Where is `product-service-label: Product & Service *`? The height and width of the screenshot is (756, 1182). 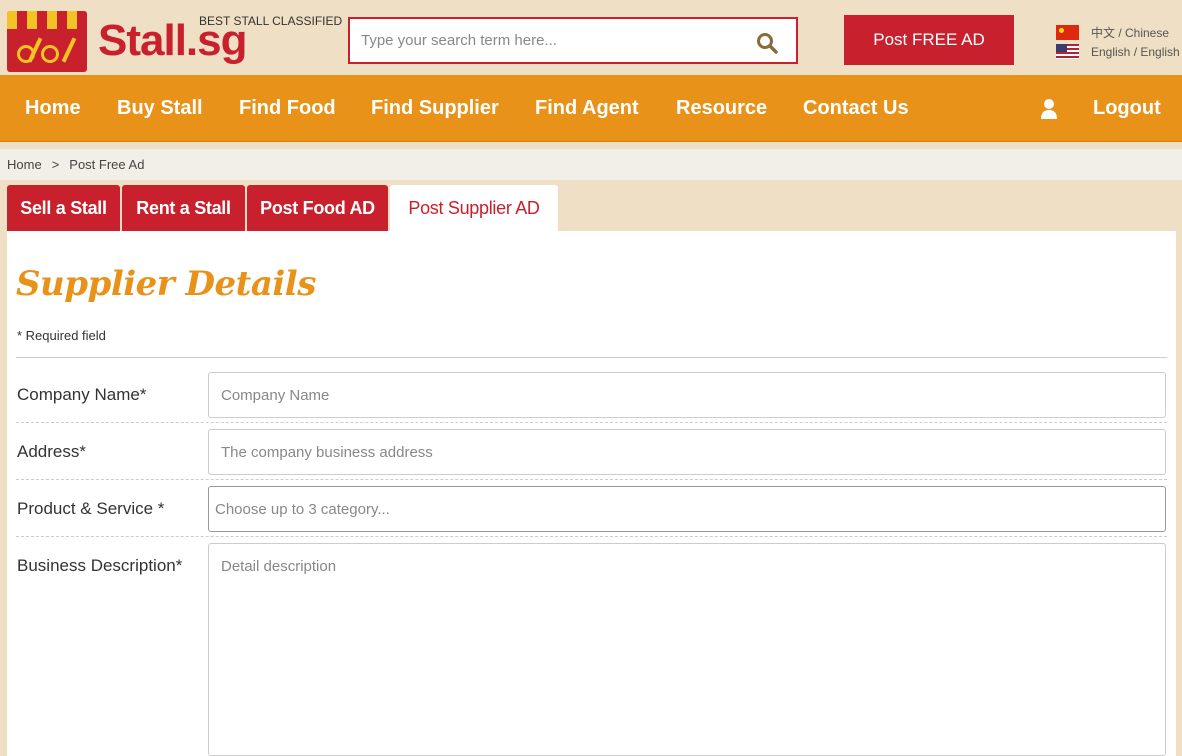
product-service-label: Product & Service * is located at coordinates (91, 508).